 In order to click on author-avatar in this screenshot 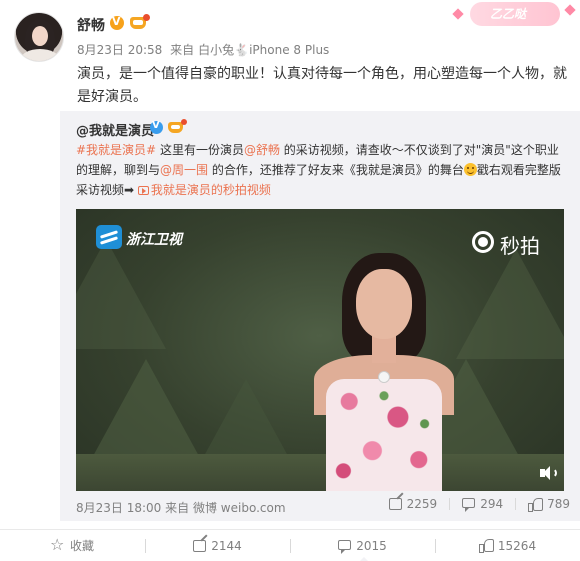, I will do `click(39, 37)`.